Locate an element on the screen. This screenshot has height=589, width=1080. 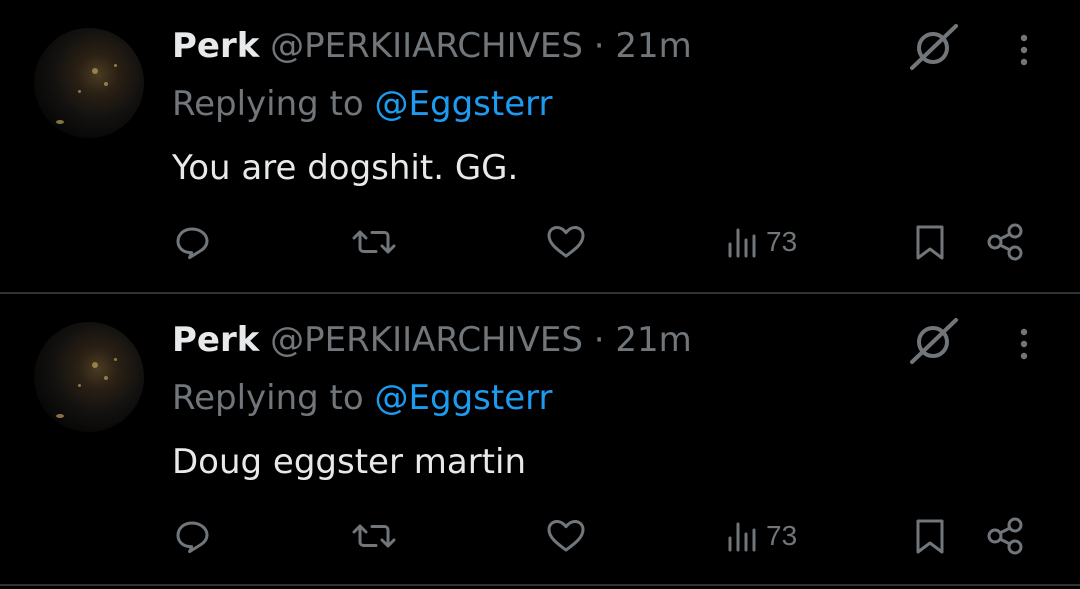
tweet-text: You are dogshit. GG. is located at coordinates (345, 168).